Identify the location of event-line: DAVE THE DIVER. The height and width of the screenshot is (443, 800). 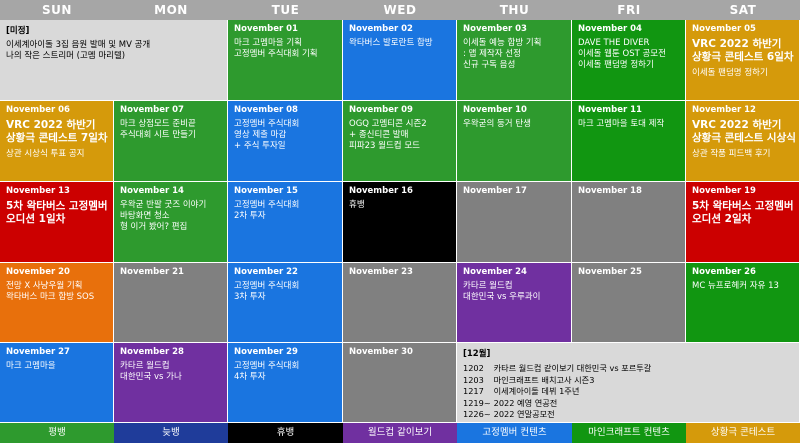
(614, 43).